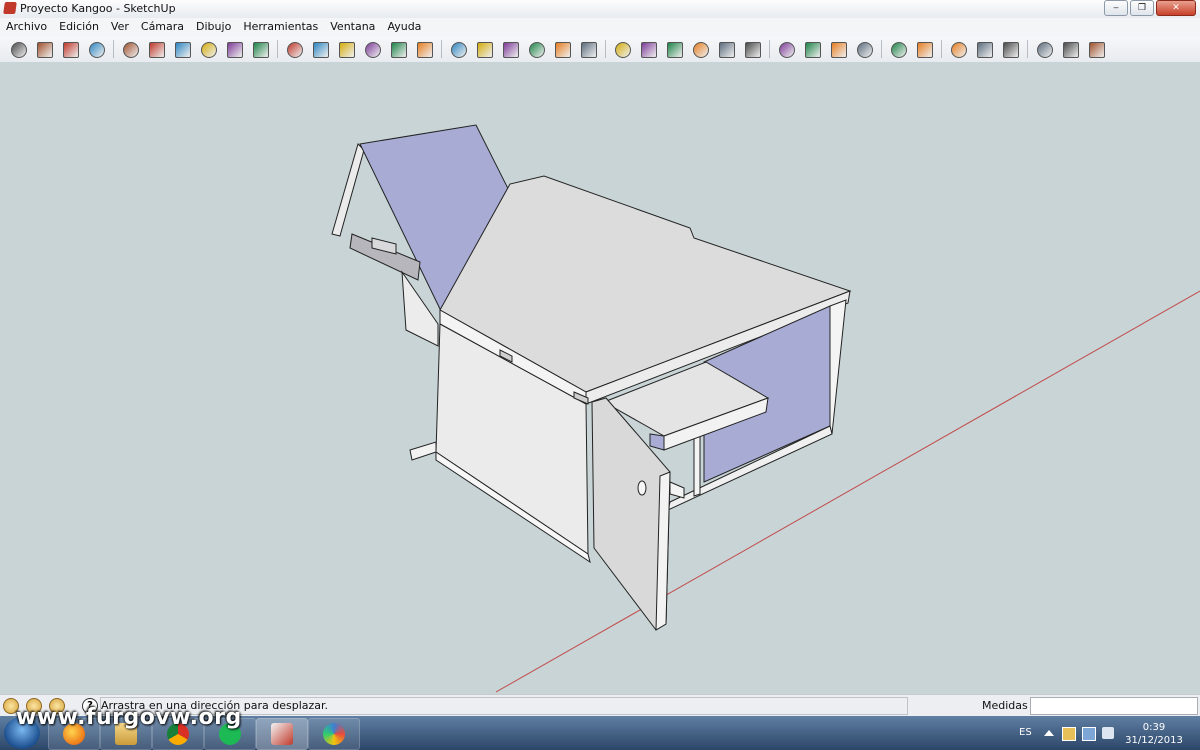  I want to click on previous-view-tool-icon, so click(753, 50).